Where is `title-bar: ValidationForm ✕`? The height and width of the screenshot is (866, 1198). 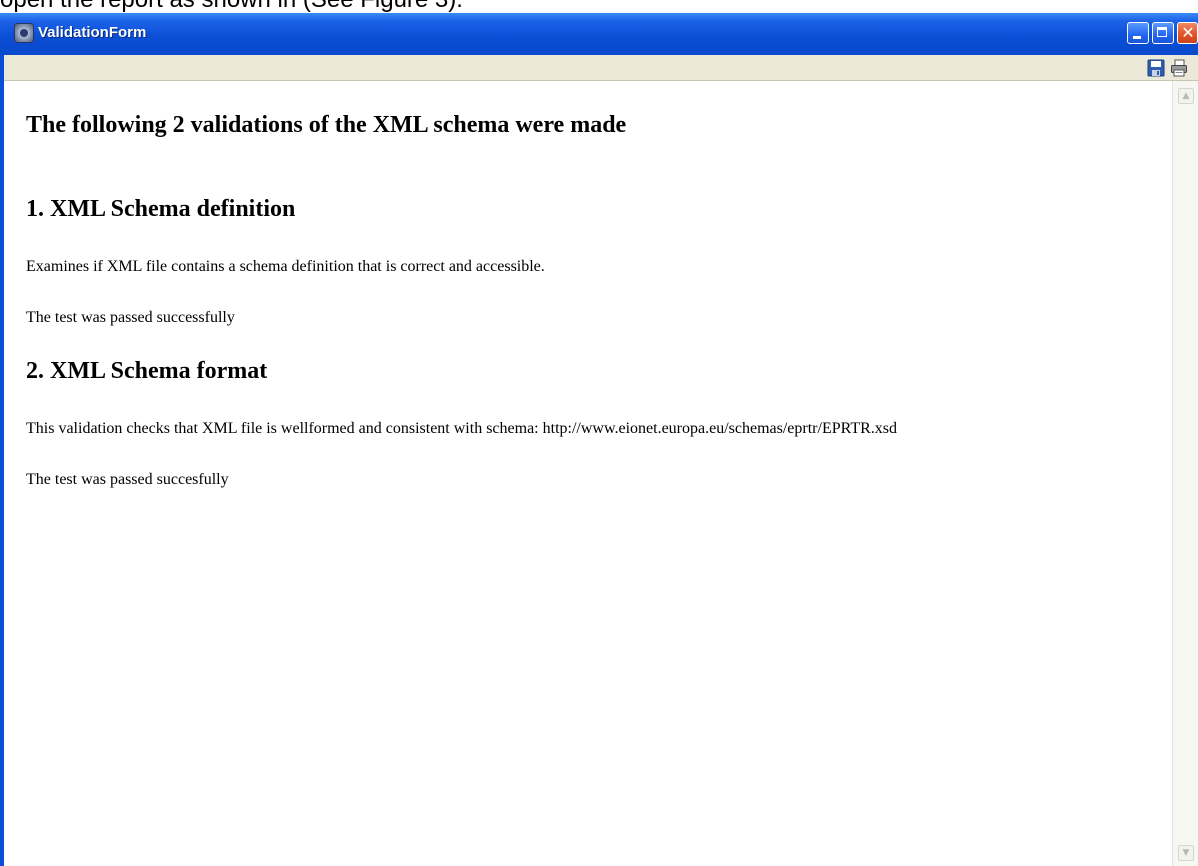
title-bar: ValidationForm ✕ is located at coordinates (599, 34).